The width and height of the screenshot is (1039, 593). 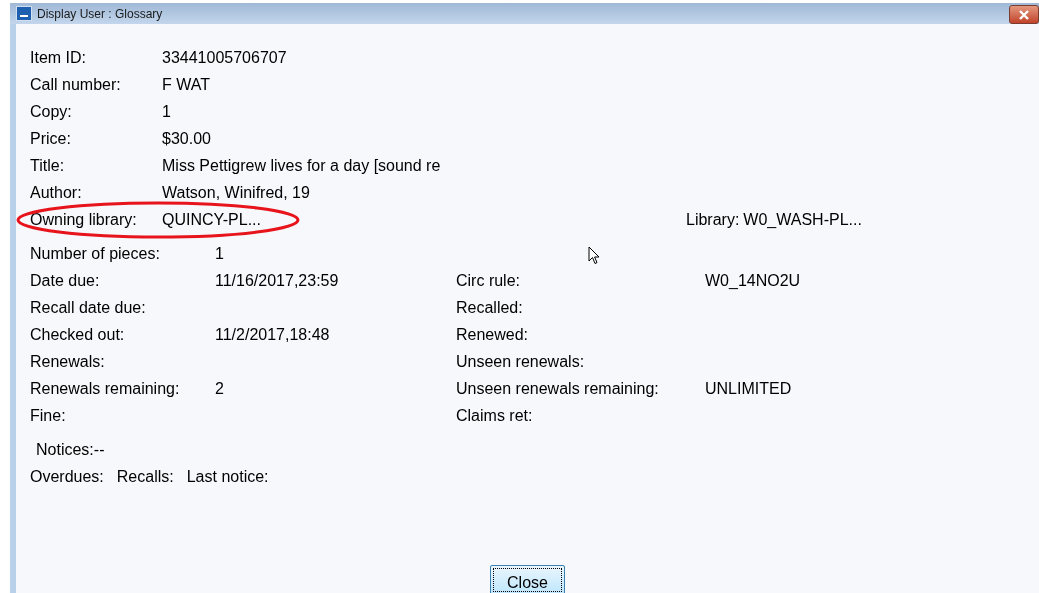 I want to click on field-label: Title:, so click(x=48, y=166).